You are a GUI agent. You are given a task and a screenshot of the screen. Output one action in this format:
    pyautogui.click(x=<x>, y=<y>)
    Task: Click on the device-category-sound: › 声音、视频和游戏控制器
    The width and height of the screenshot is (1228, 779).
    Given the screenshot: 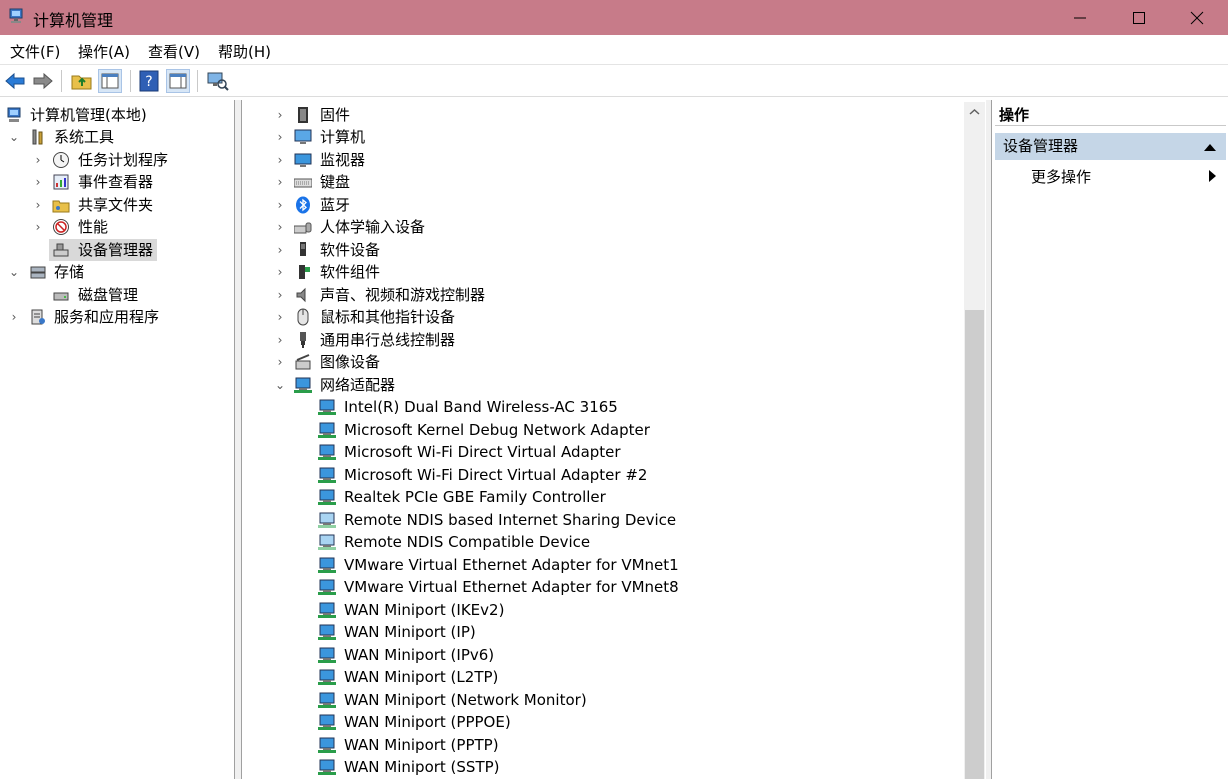 What is the action you would take?
    pyautogui.click(x=602, y=295)
    